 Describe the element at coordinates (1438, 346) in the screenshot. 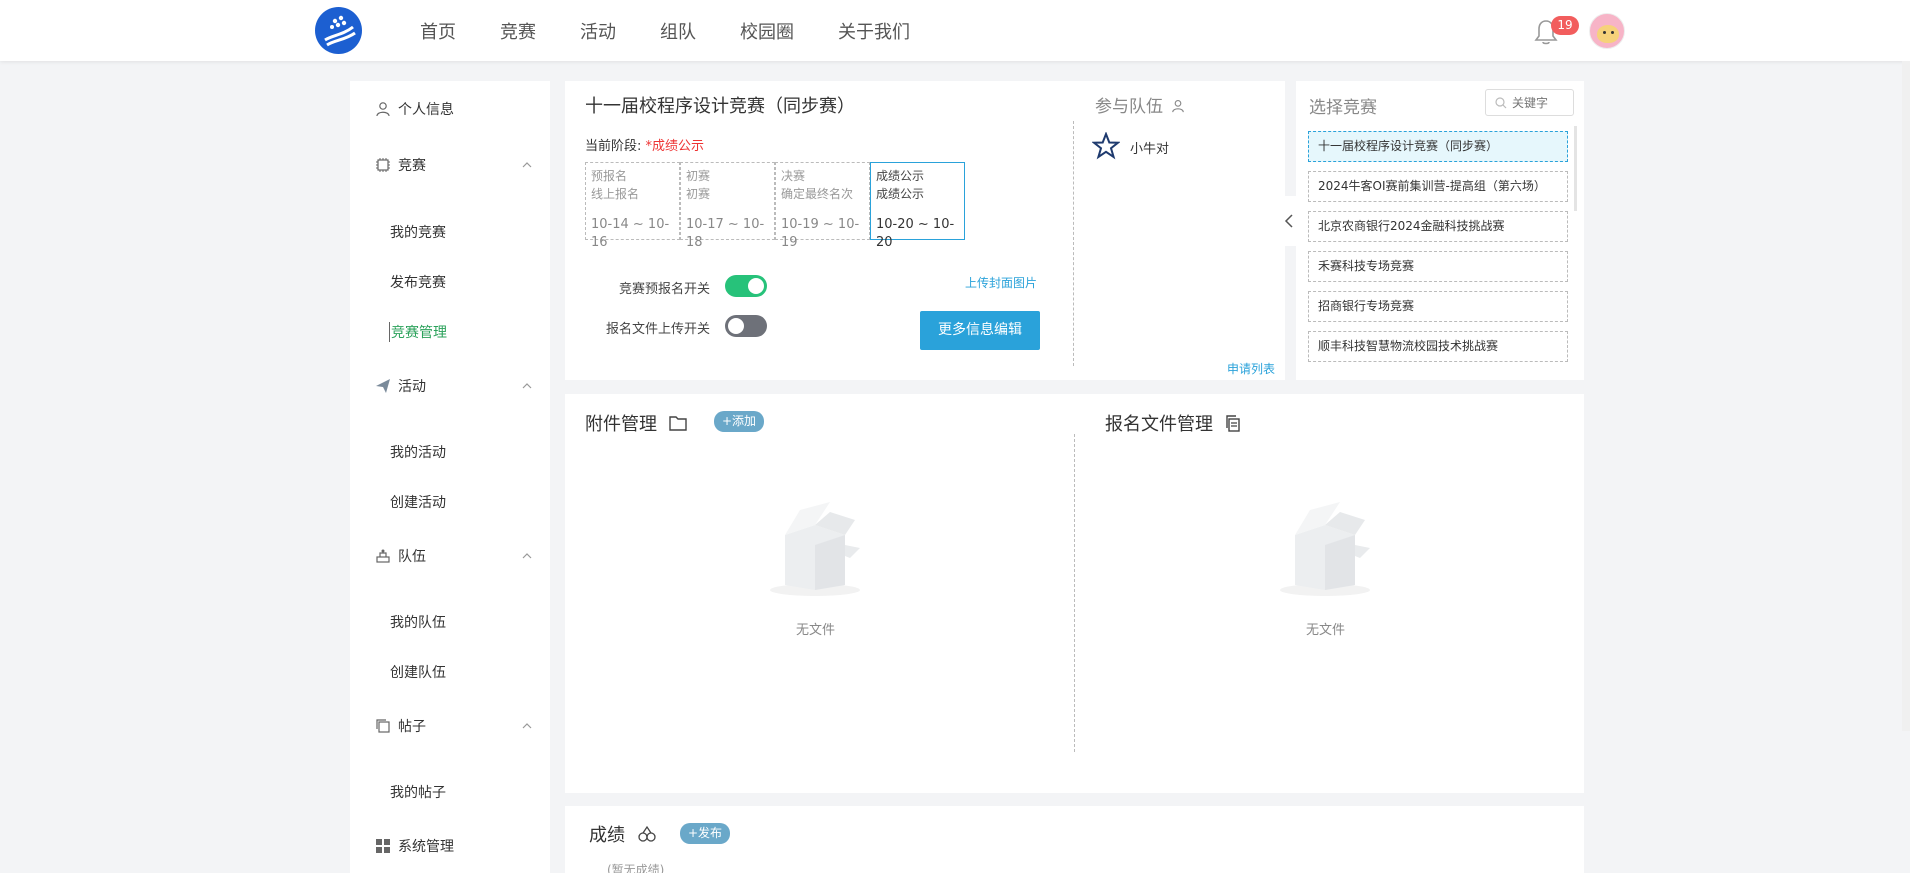

I see `competition-list-item: 顺丰科技智慧物流校园技术挑战赛` at that location.